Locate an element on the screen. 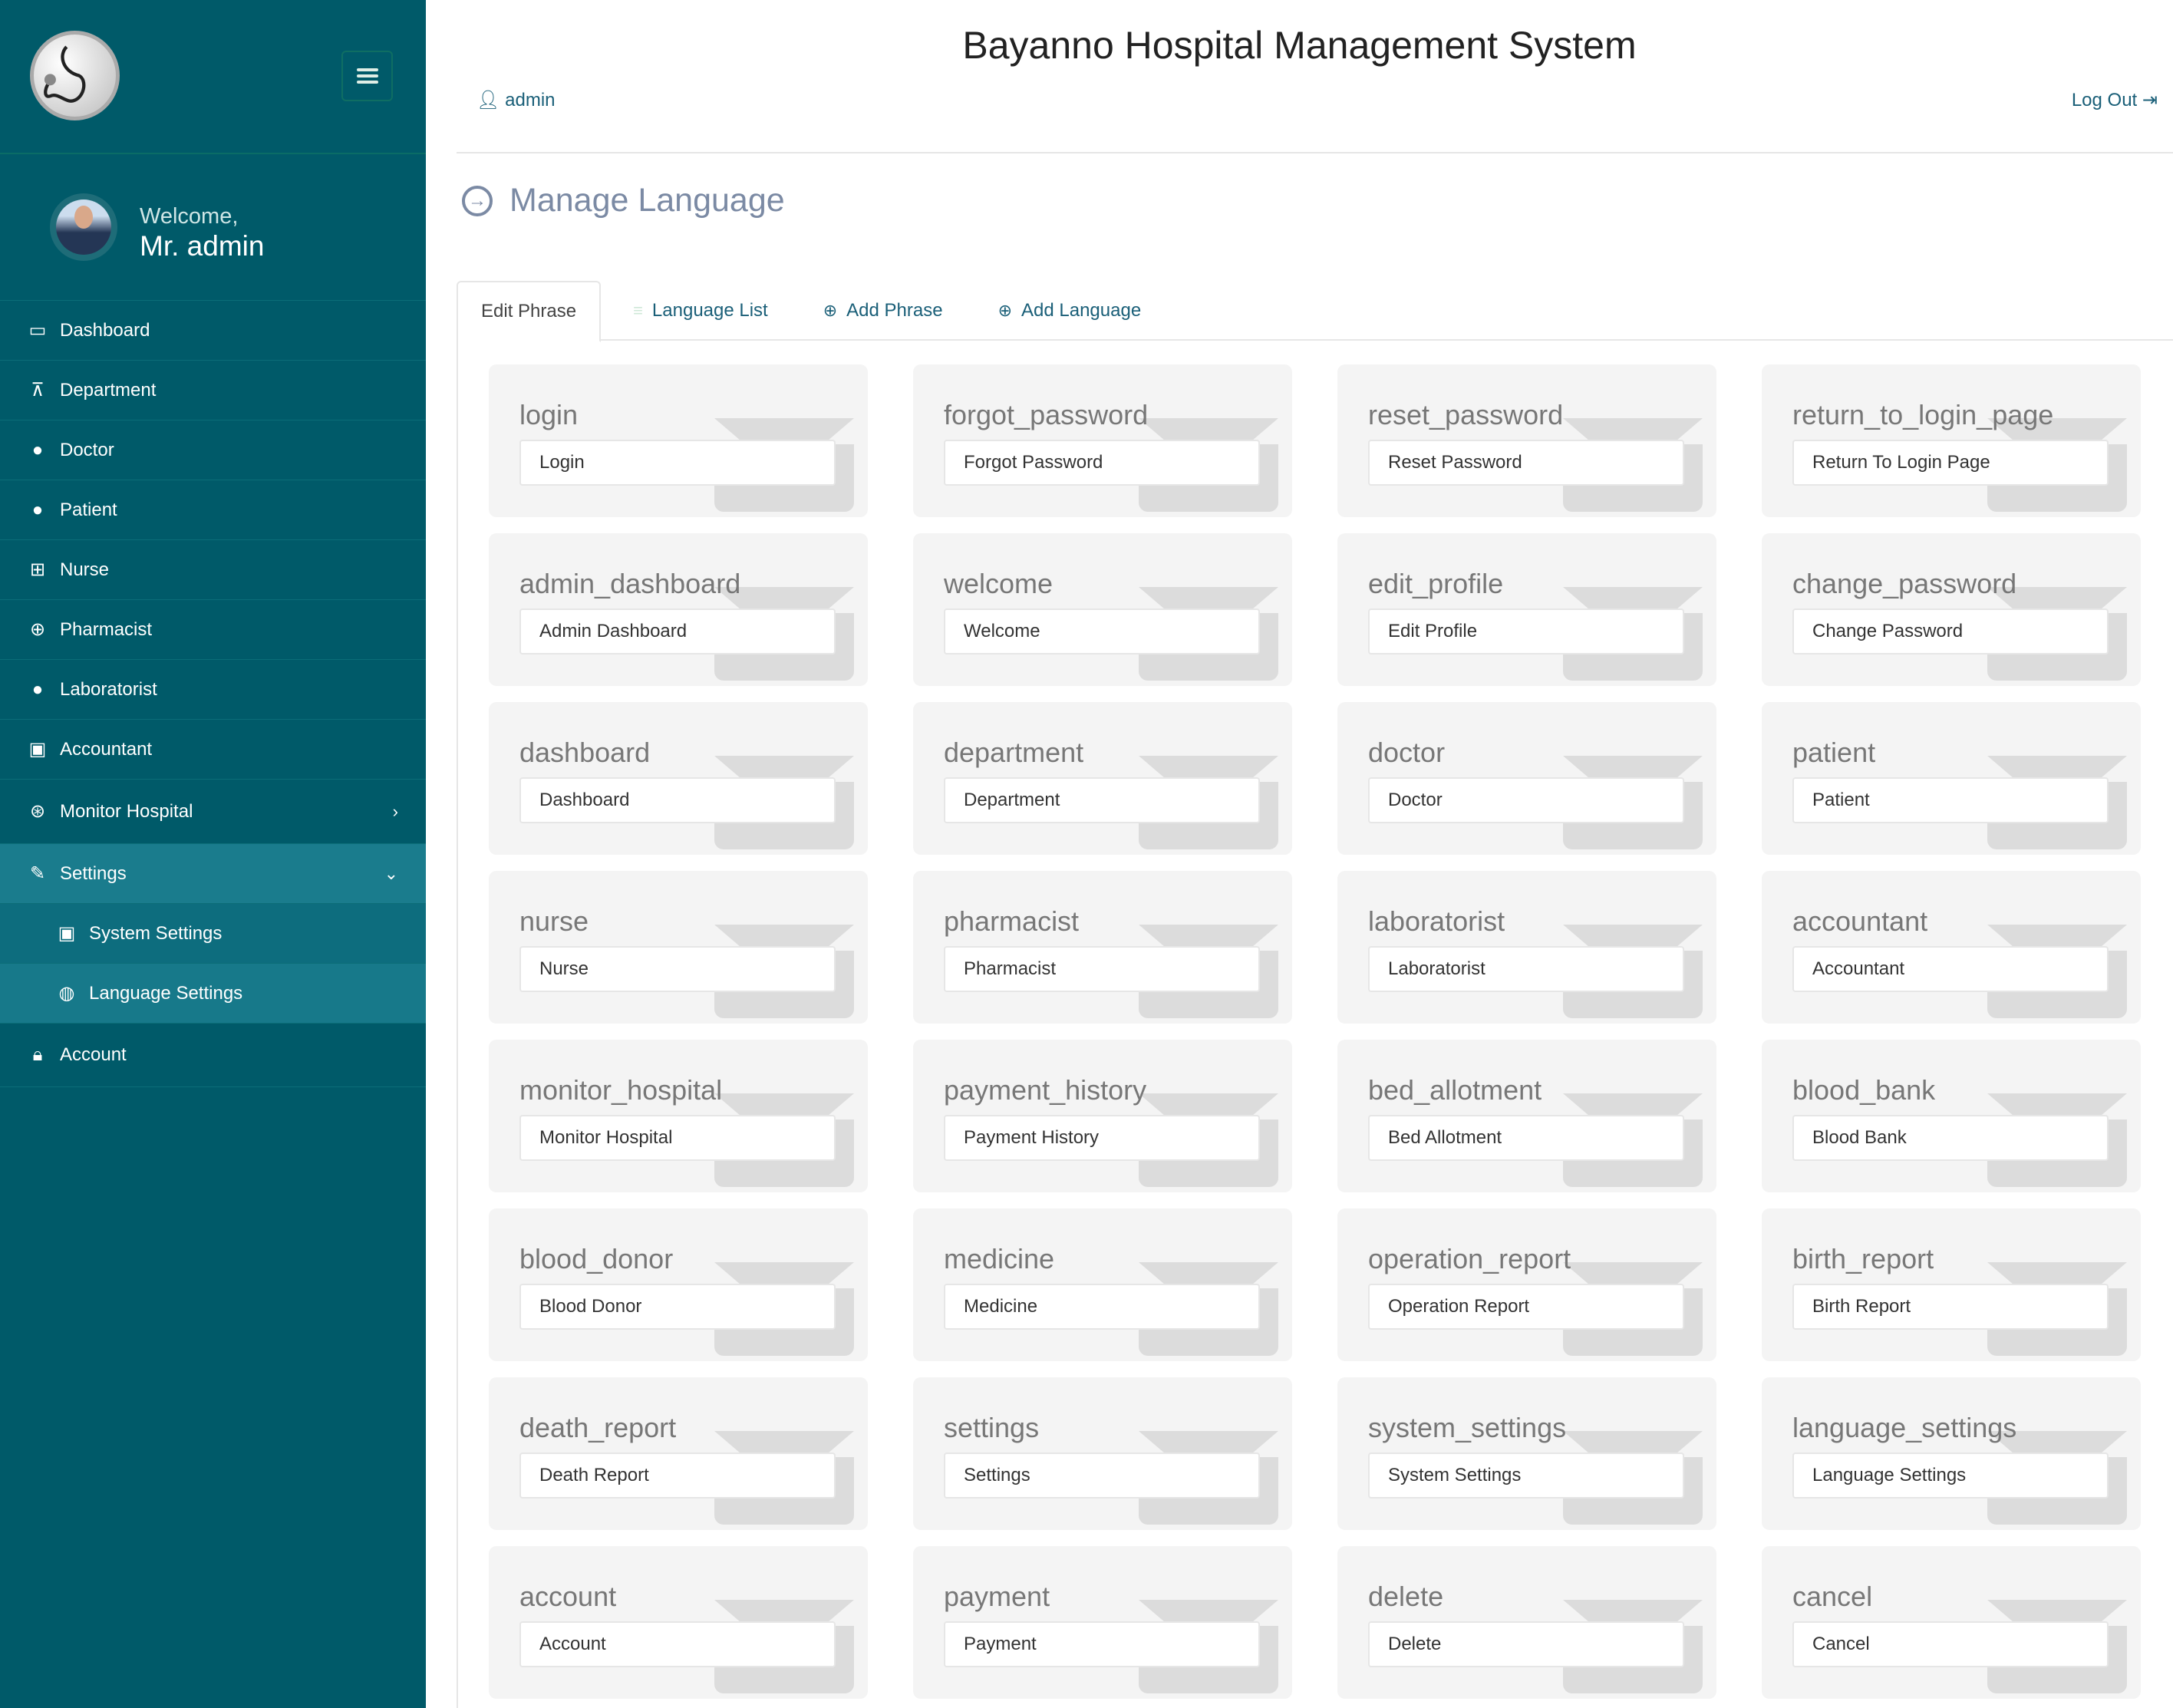  phrase-card: dashboard is located at coordinates (678, 779).